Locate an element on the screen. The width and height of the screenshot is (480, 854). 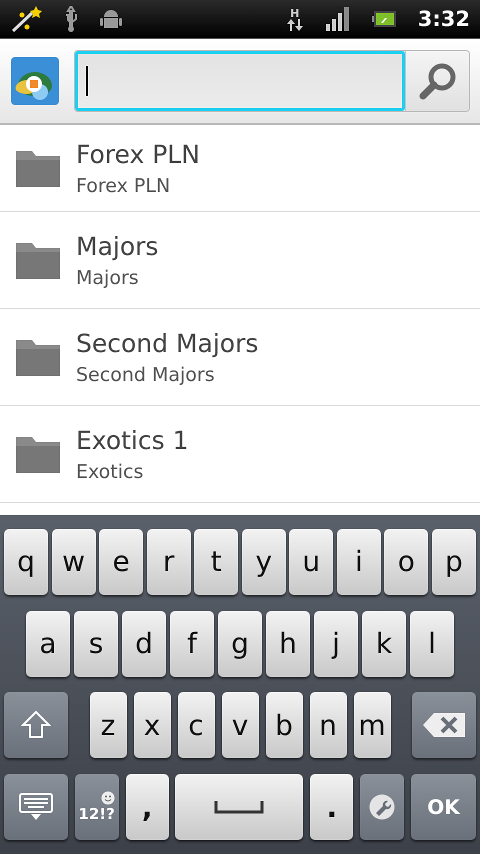
smiley-icon is located at coordinates (107, 798).